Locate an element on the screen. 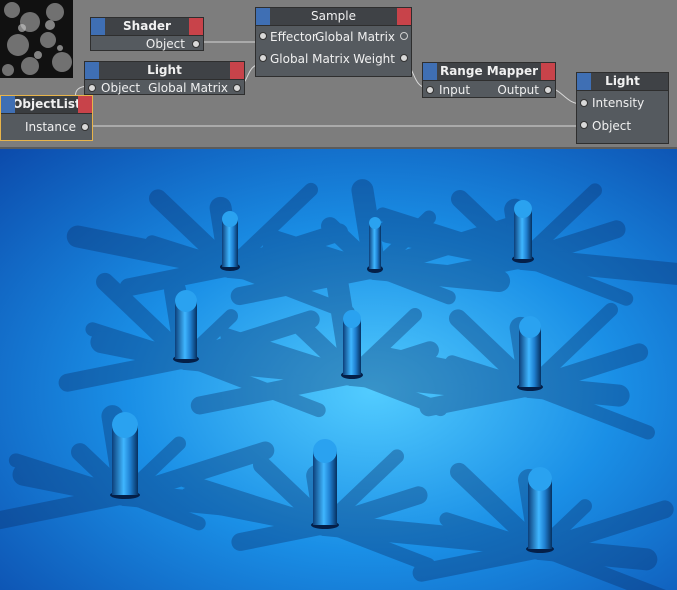  port-row-effector: Effector Global Matrix is located at coordinates (333, 37).